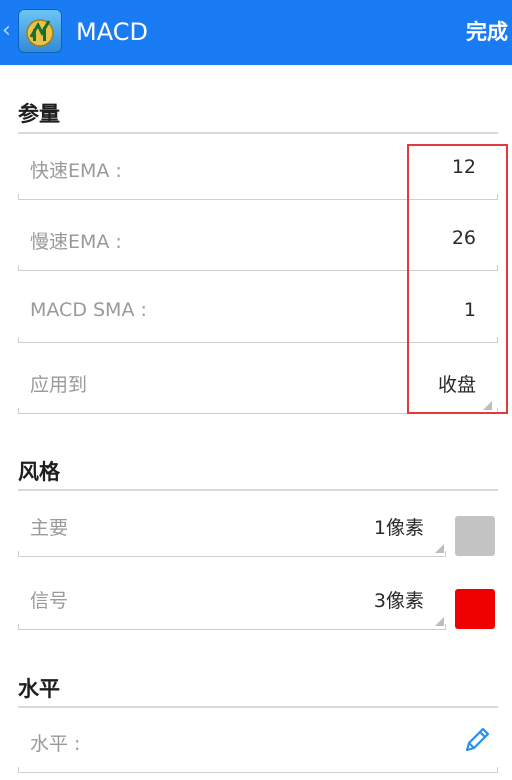  I want to click on signal-line-row: 信号 3像素, so click(232, 599).